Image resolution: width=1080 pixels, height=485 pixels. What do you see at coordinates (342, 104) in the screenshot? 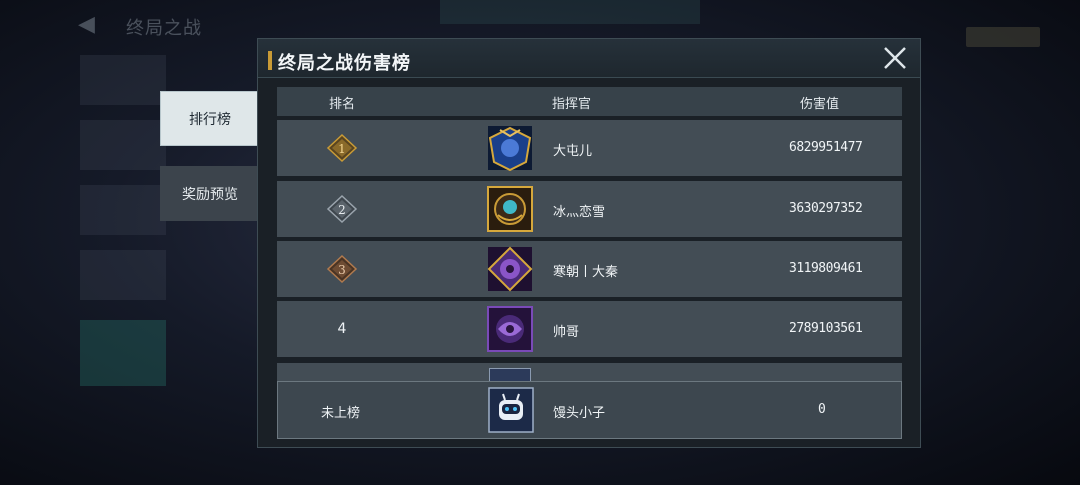
I see `column-header-rank: 排名` at bounding box center [342, 104].